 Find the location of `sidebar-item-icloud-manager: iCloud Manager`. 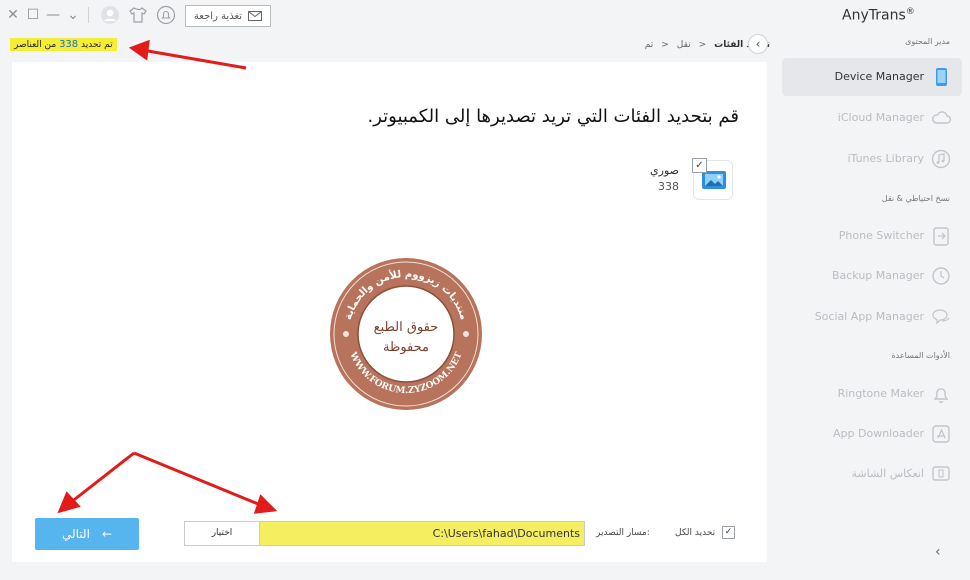

sidebar-item-icloud-manager: iCloud Manager is located at coordinates (872, 118).